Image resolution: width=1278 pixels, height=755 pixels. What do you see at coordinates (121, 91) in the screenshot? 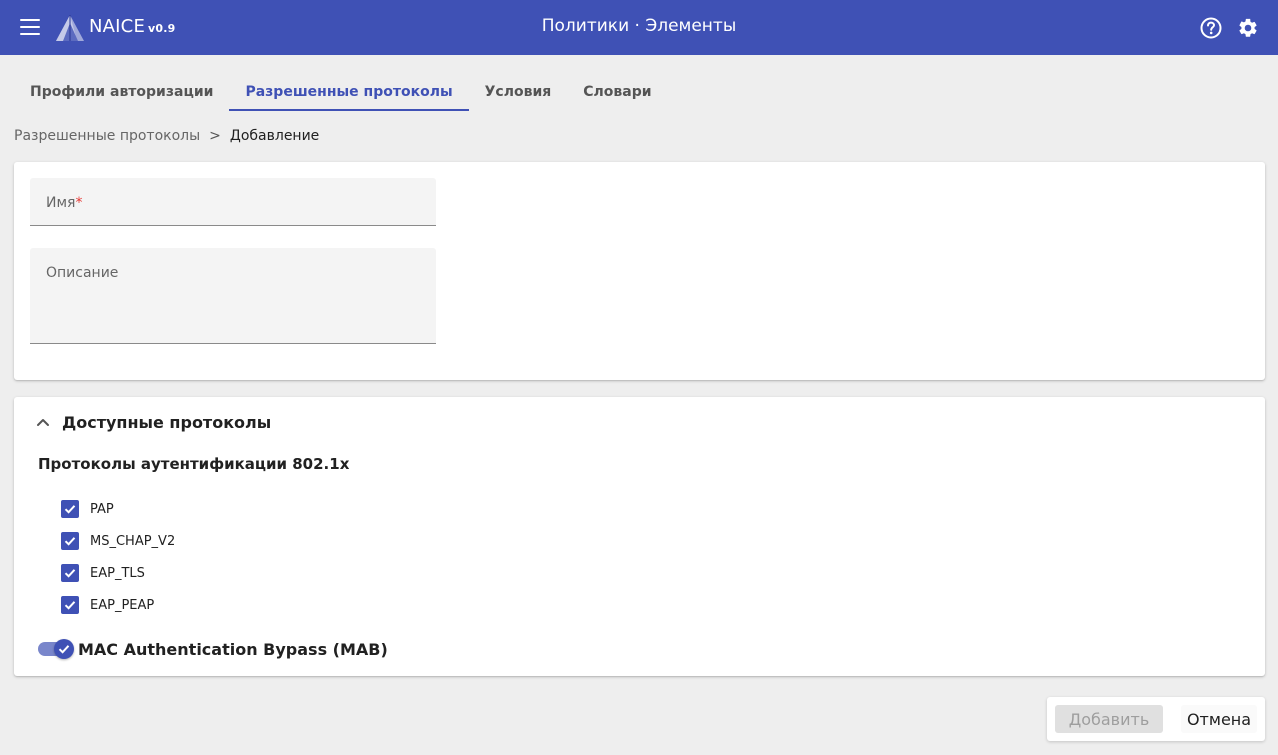
I see `tab-authorization-profiles: Профили авторизации` at bounding box center [121, 91].